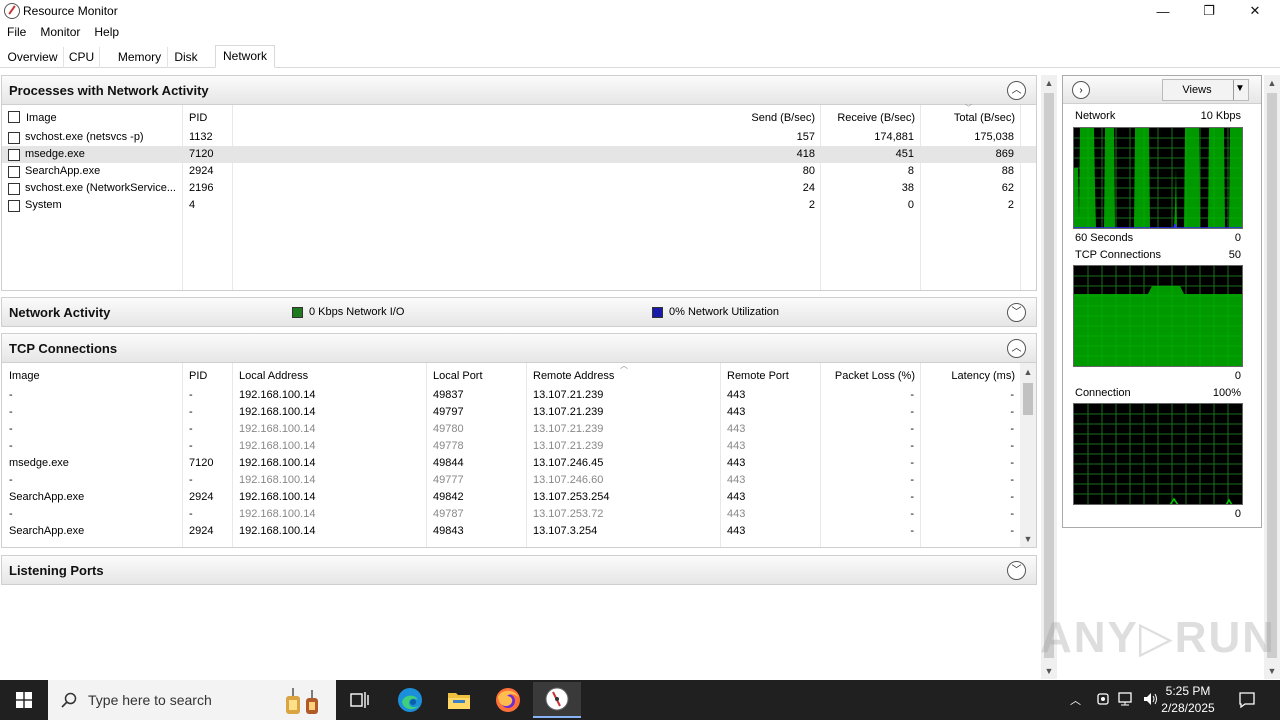 The image size is (1280, 721). What do you see at coordinates (33, 57) in the screenshot?
I see `tab-overview: Overview` at bounding box center [33, 57].